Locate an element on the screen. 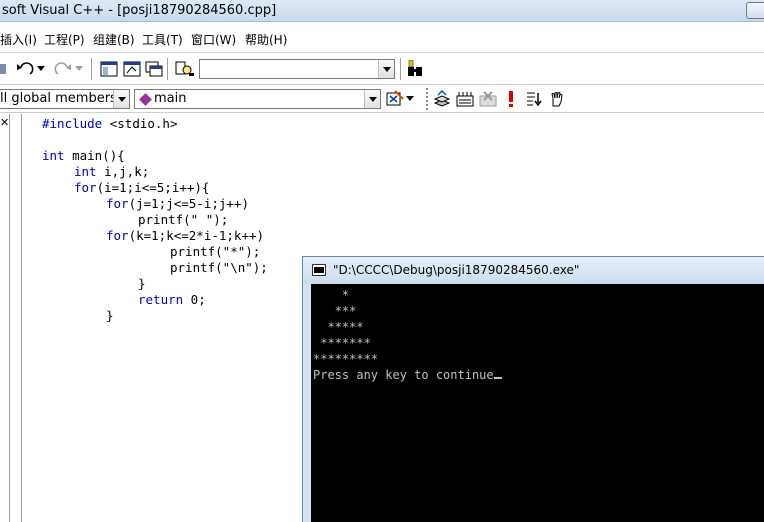 The image size is (764, 522). execute-icon is located at coordinates (511, 99).